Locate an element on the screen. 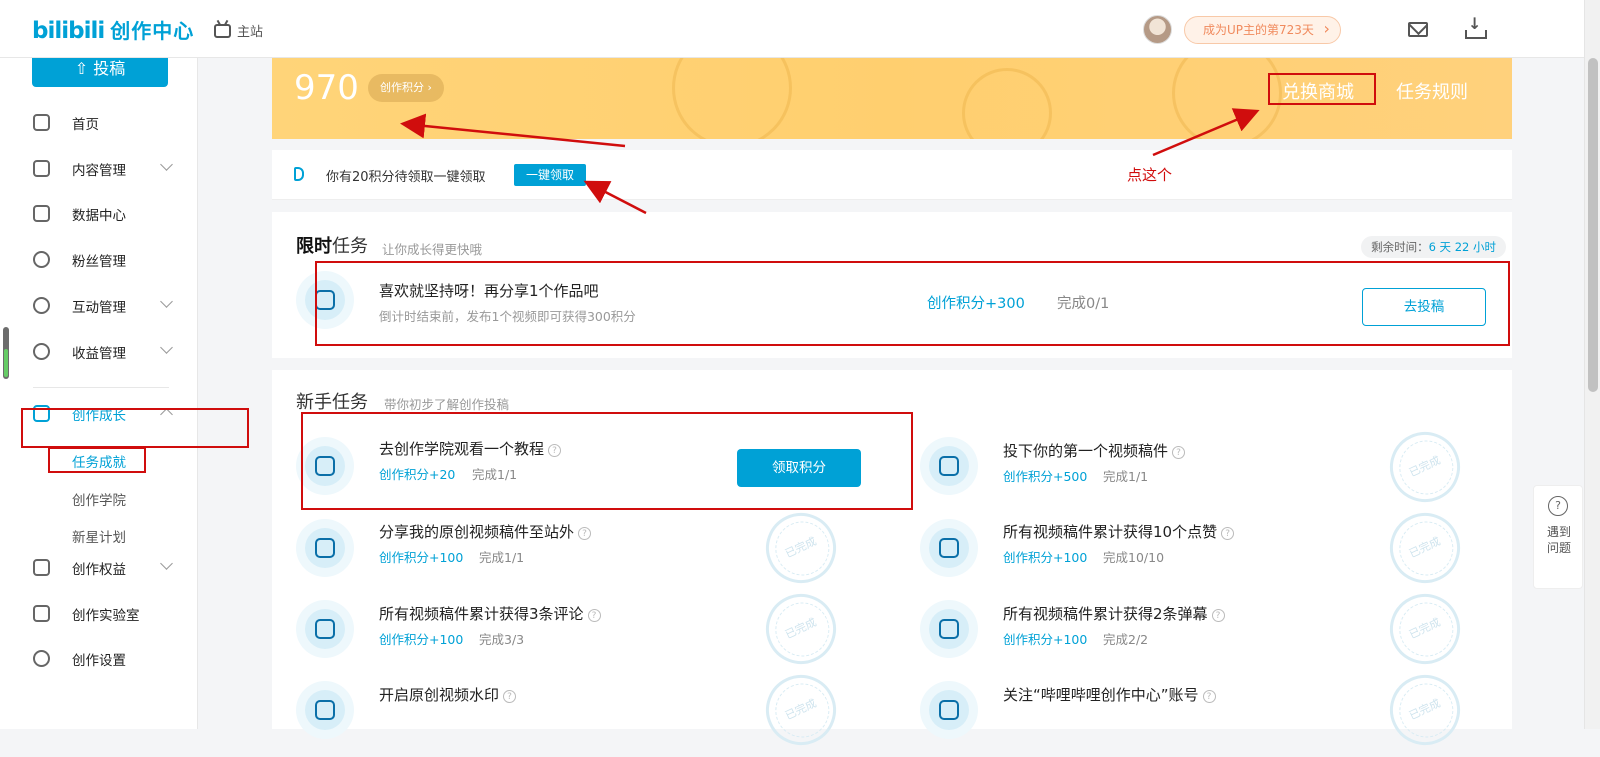 The width and height of the screenshot is (1600, 757). sidebar-item-growth: 创作成长 is located at coordinates (99, 413).